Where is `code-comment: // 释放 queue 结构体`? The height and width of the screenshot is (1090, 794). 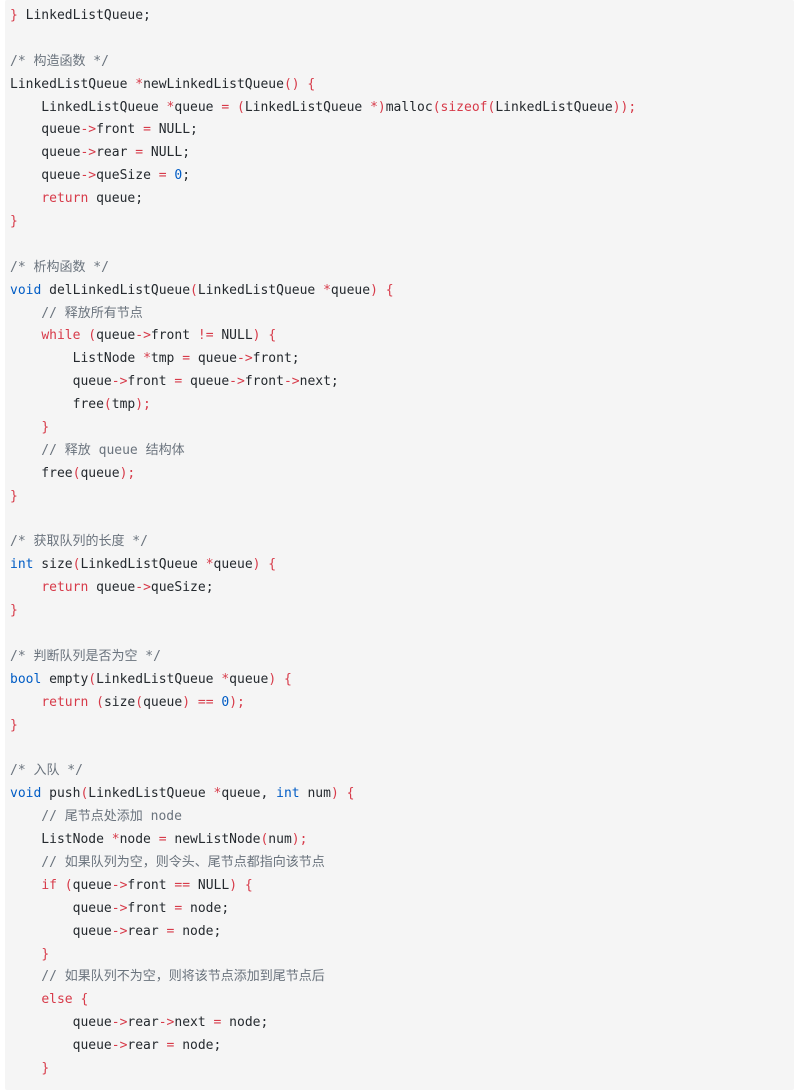 code-comment: // 释放 queue 结构体 is located at coordinates (97, 450).